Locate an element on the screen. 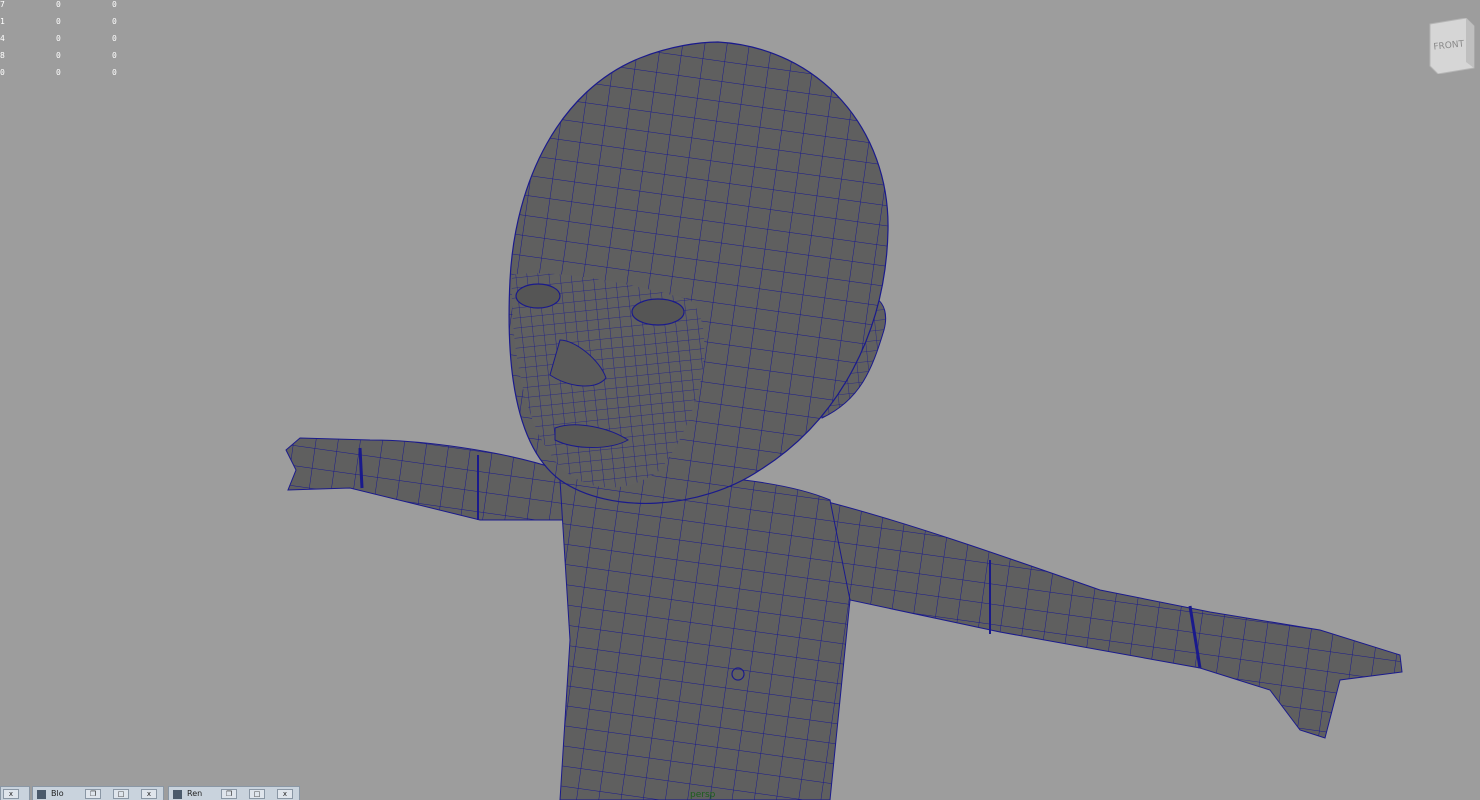  hud-value: 4 is located at coordinates (2, 38).